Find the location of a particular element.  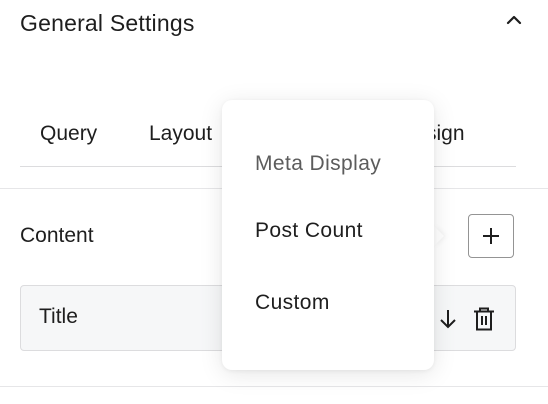

plus-icon is located at coordinates (491, 236).